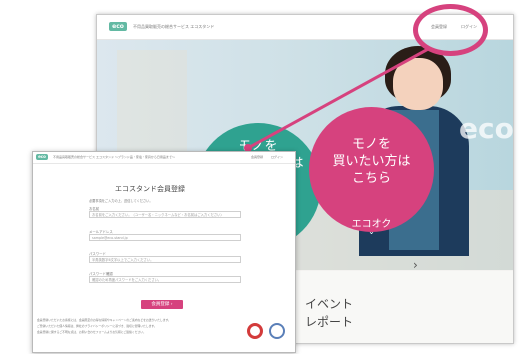  What do you see at coordinates (165, 259) in the screenshot?
I see `password-field: 半角英数字6文字以上でご入力ください。` at bounding box center [165, 259].